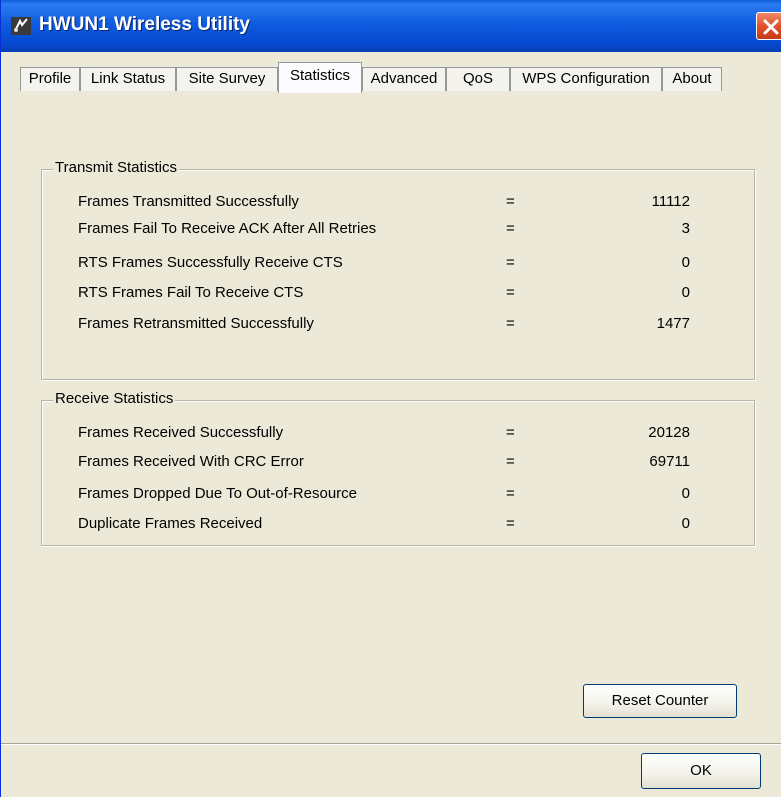 The height and width of the screenshot is (797, 781). I want to click on stat-value: 1477, so click(673, 323).